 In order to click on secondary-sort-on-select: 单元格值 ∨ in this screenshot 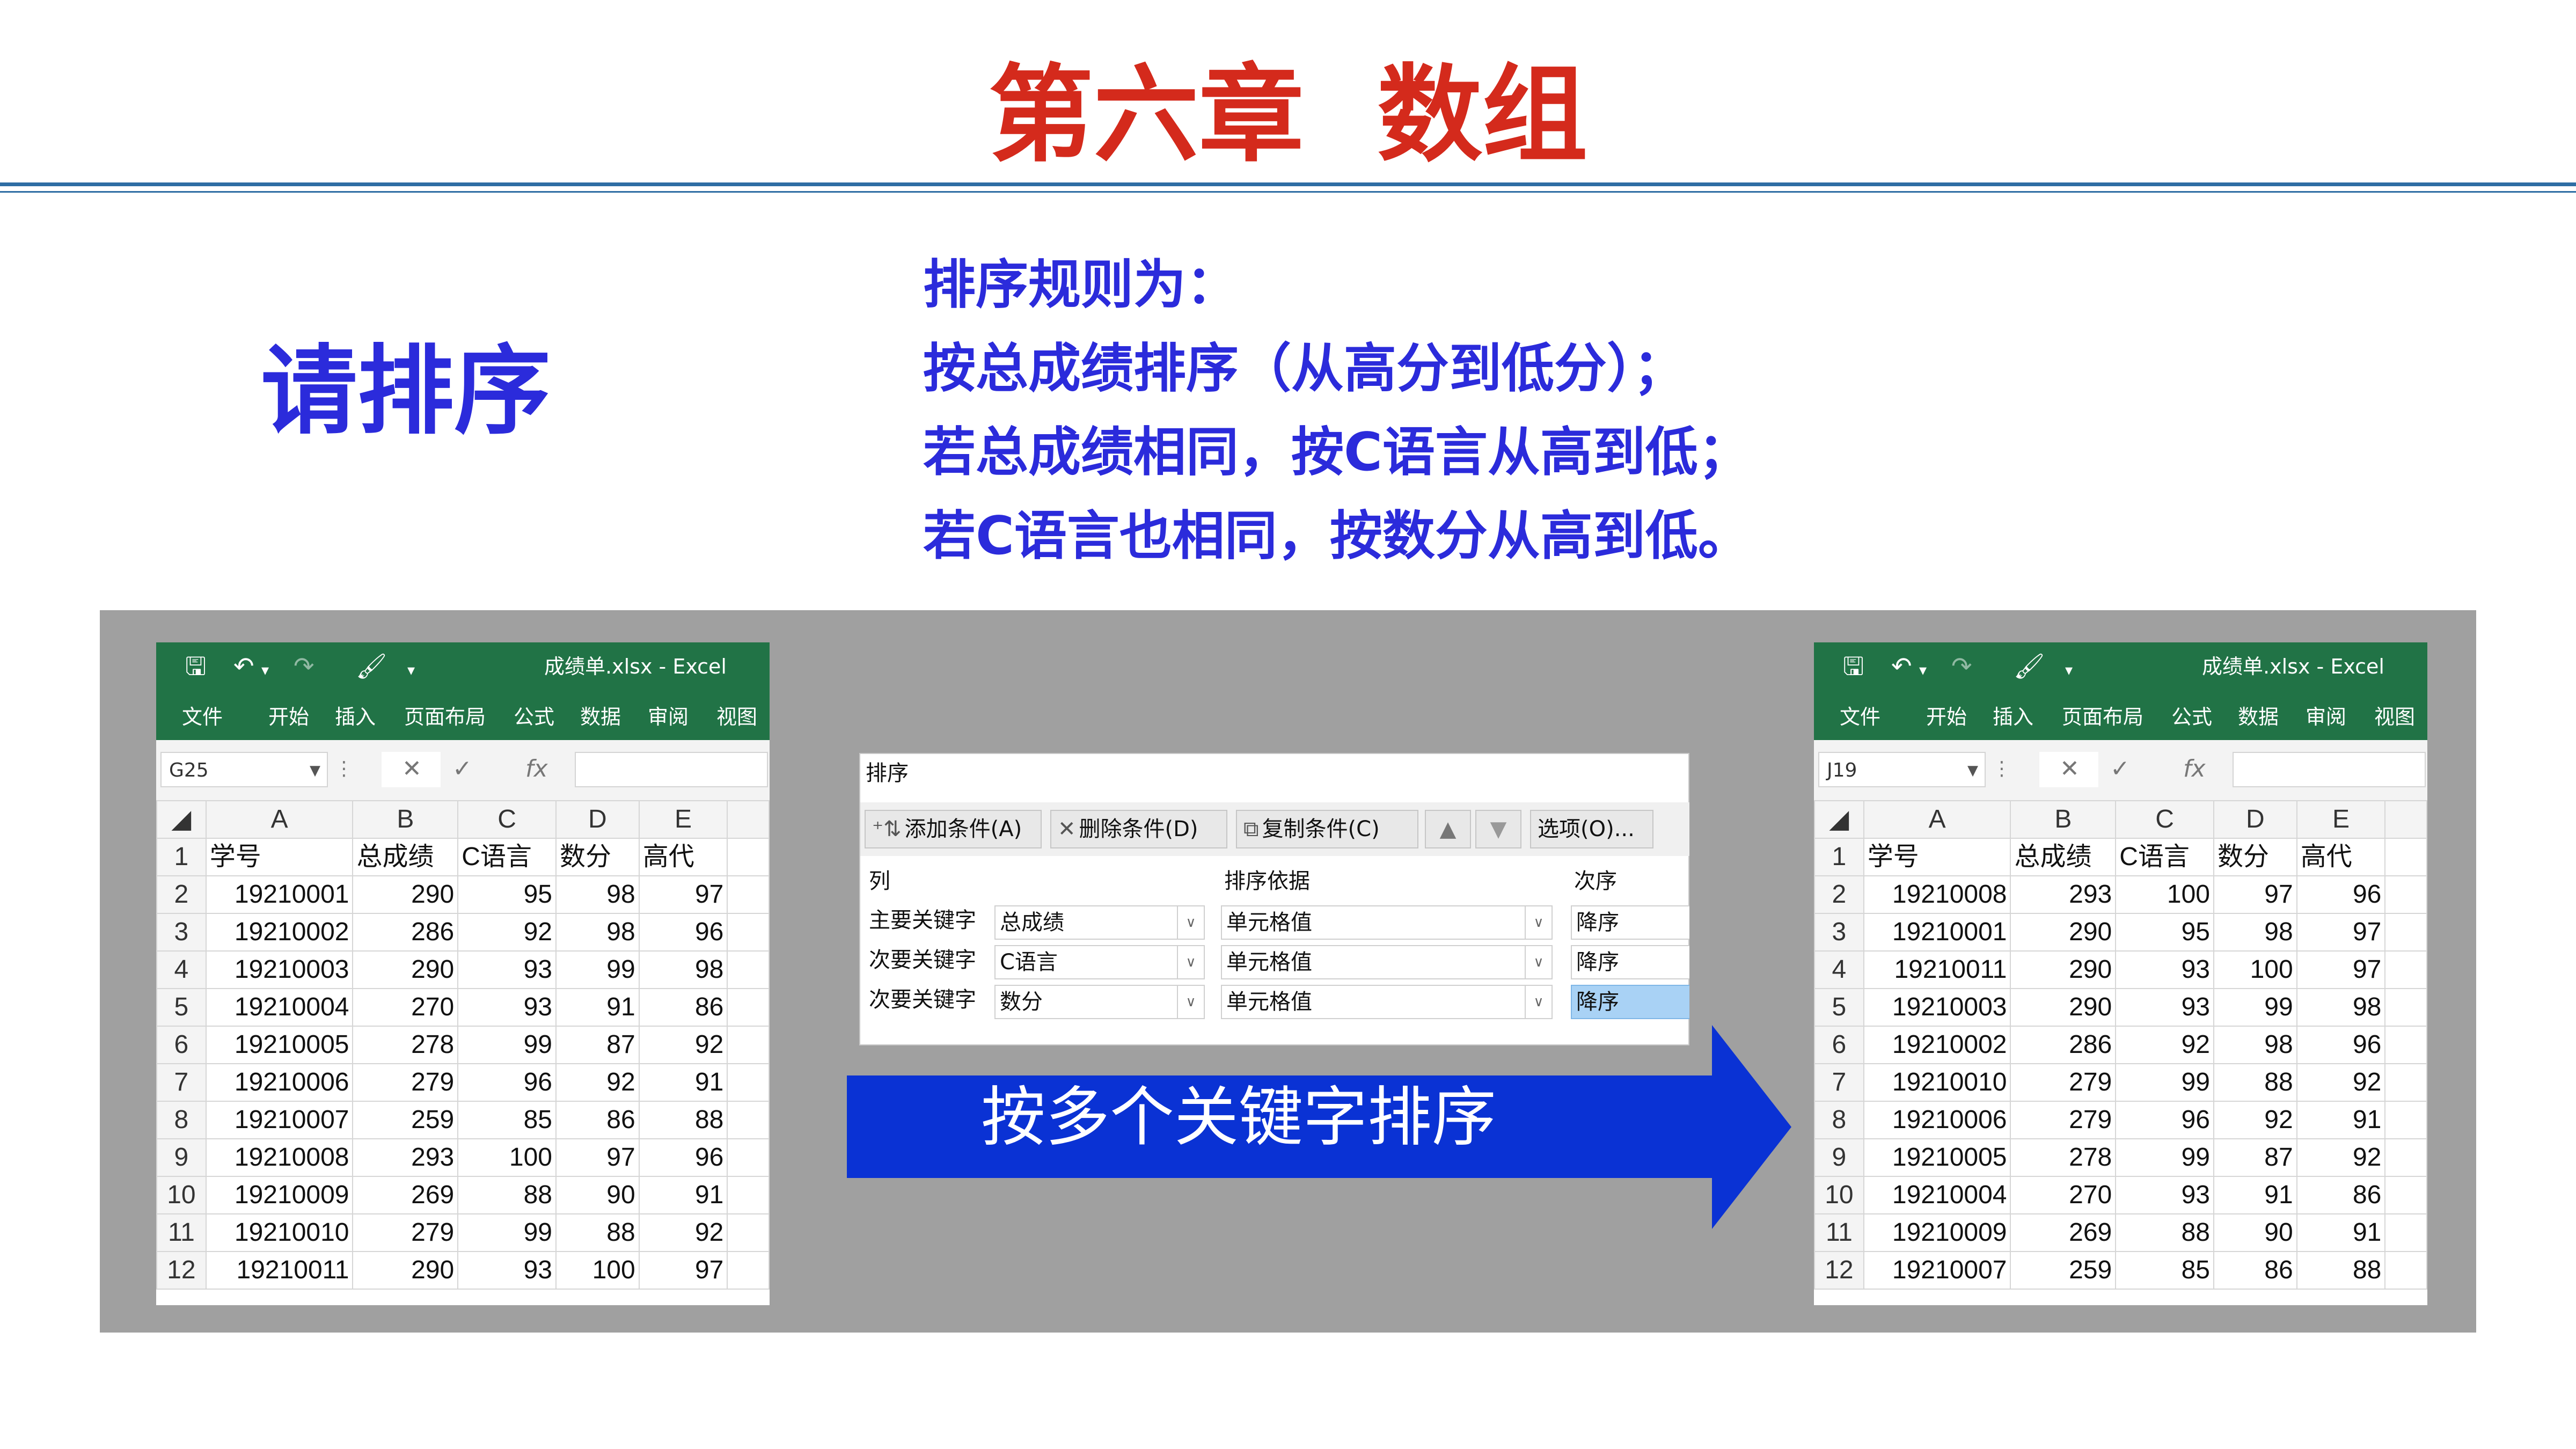, I will do `click(1387, 962)`.